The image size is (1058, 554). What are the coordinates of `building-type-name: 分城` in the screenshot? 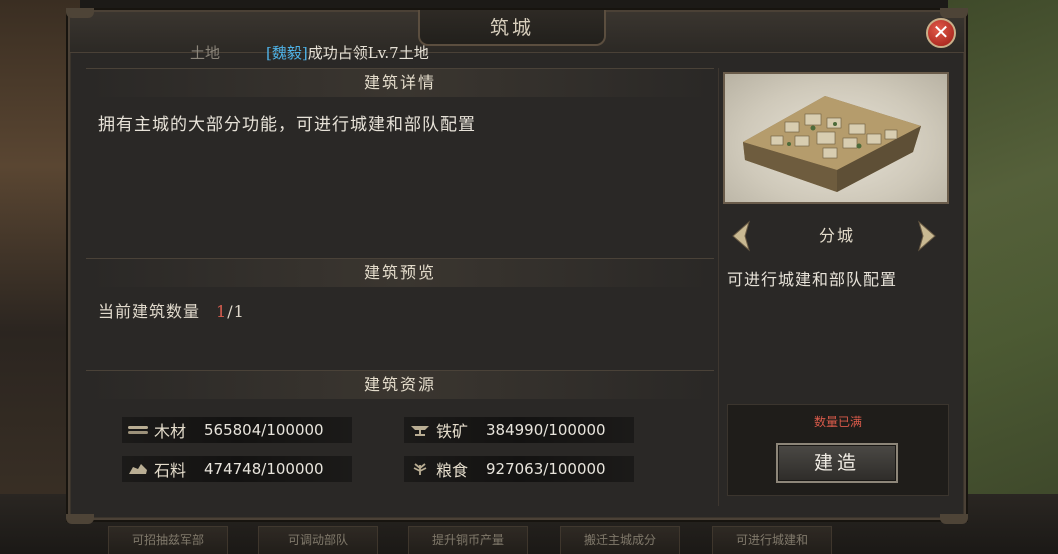 It's located at (836, 235).